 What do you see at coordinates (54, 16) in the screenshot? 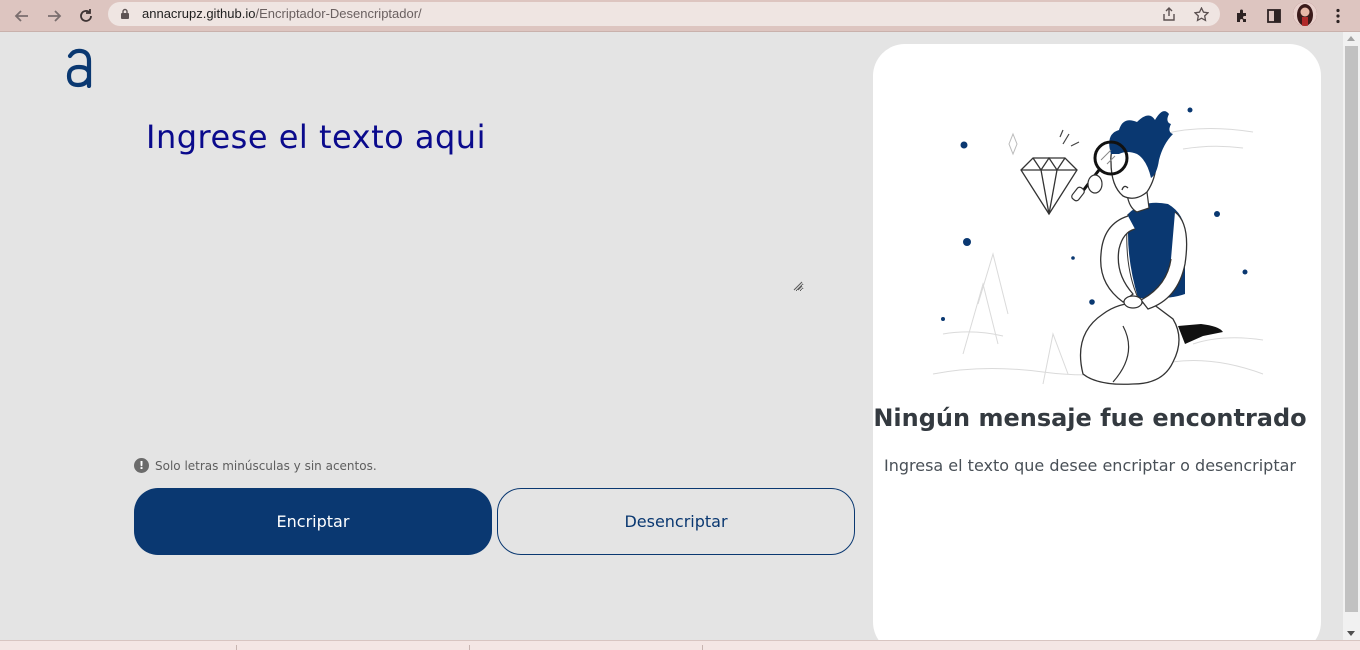
I see `arrow-right-icon` at bounding box center [54, 16].